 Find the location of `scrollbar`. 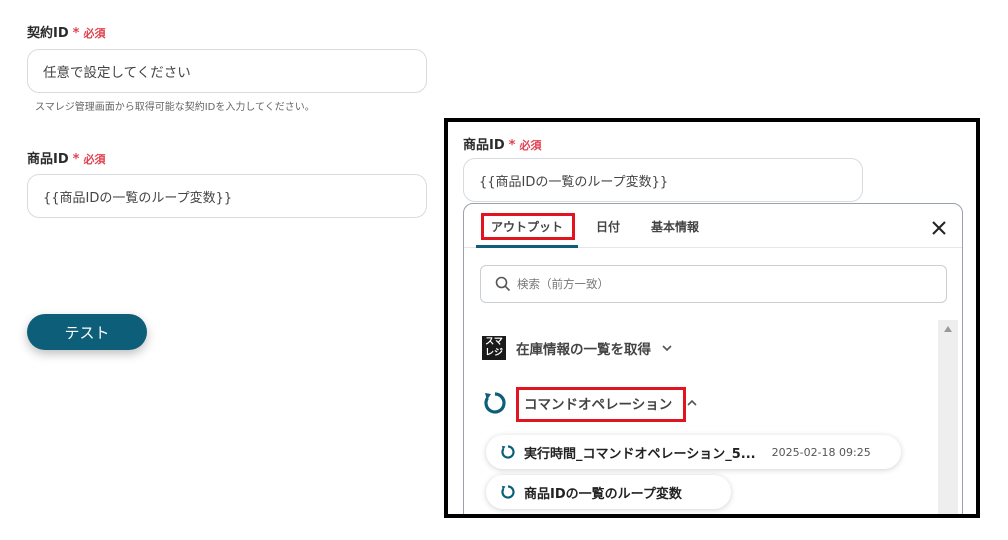

scrollbar is located at coordinates (948, 417).